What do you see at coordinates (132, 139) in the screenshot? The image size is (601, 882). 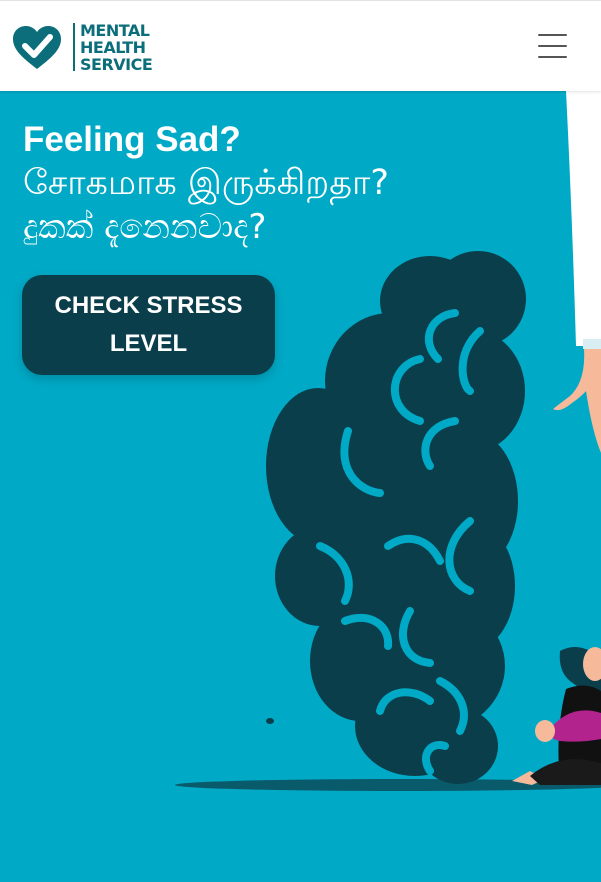 I see `headline-english: Feeling Sad?` at bounding box center [132, 139].